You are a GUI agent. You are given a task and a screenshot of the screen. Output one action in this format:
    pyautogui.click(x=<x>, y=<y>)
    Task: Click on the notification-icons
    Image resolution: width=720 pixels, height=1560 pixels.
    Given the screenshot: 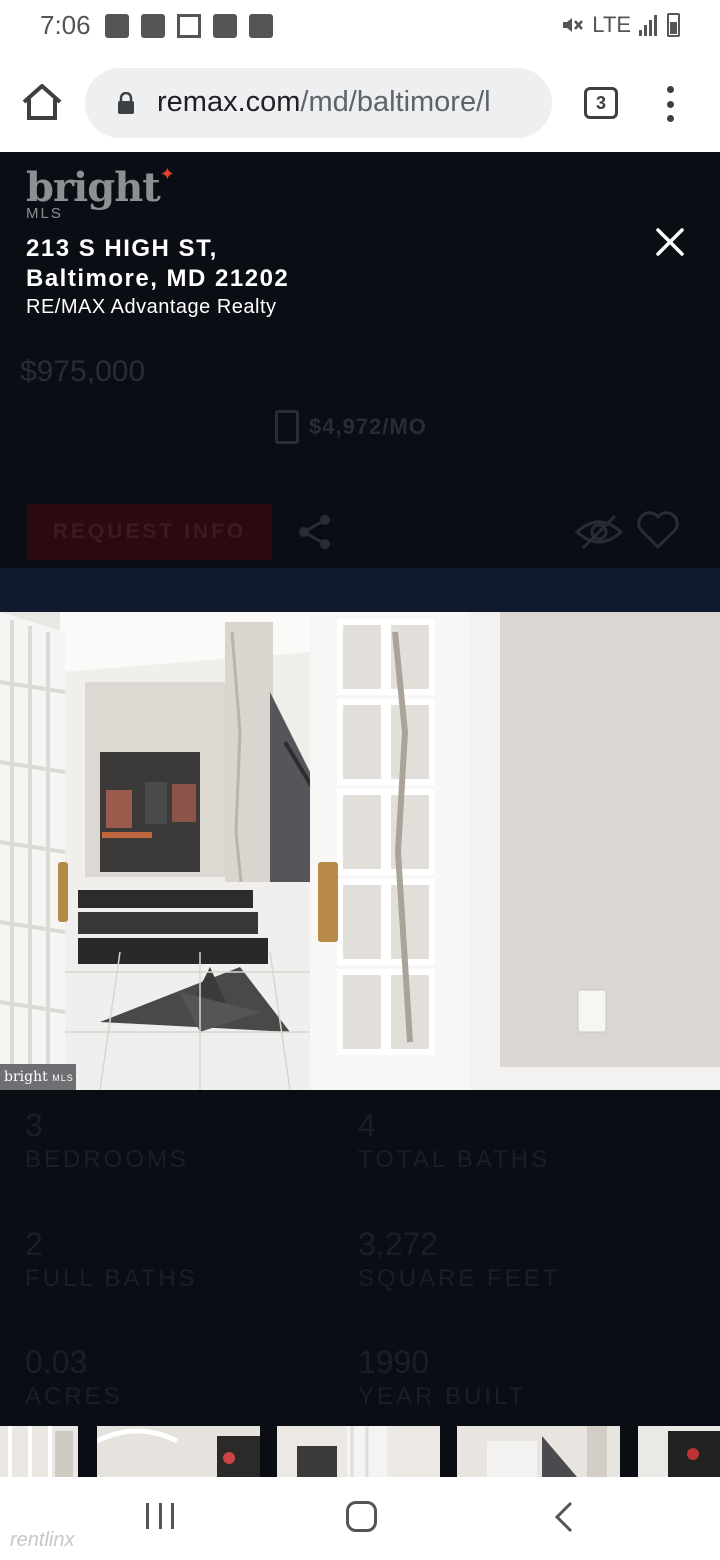 What is the action you would take?
    pyautogui.click(x=189, y=26)
    